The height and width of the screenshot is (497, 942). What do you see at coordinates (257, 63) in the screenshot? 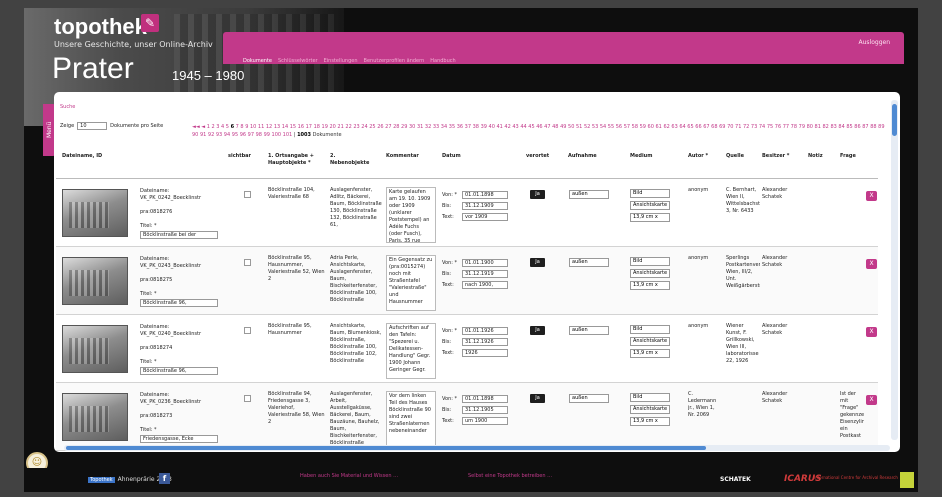
I see `nav-dokumente: Dokumente` at bounding box center [257, 63].